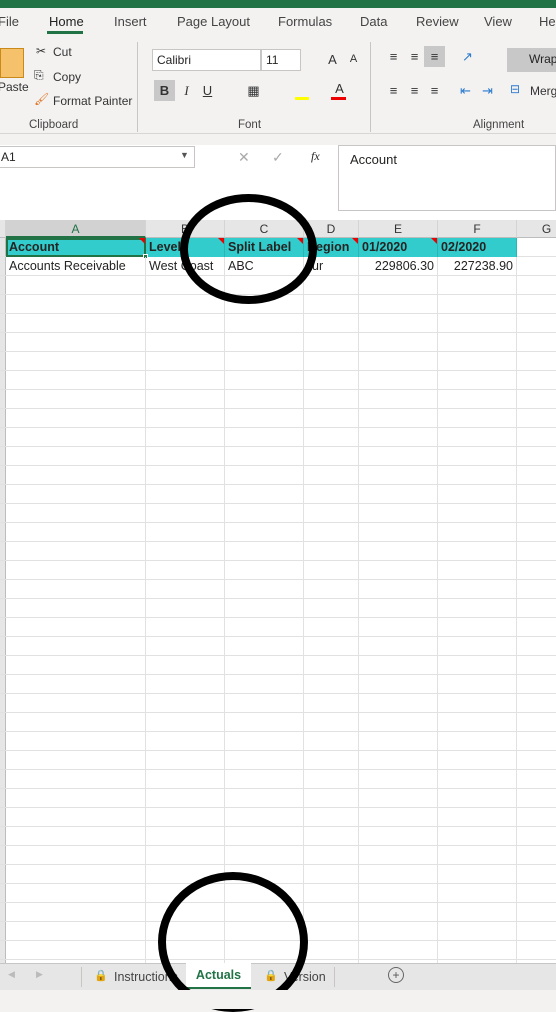 The width and height of the screenshot is (556, 1012). Describe the element at coordinates (393, 56) in the screenshot. I see `align-top-icon: ≡` at that location.